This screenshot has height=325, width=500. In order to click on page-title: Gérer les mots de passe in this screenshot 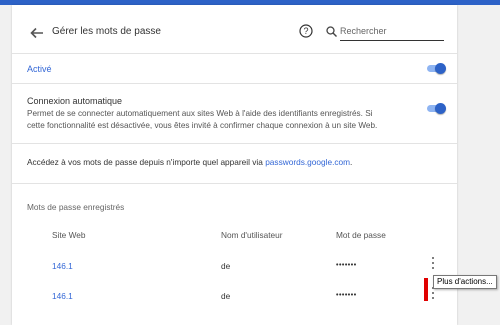, I will do `click(106, 31)`.